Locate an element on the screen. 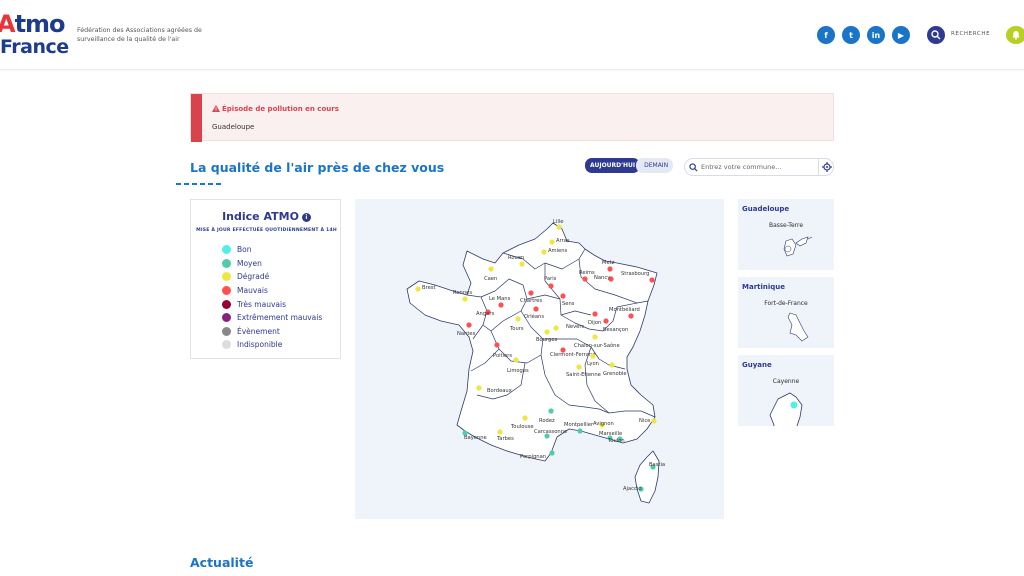  alert-title: Épisode de pollution en cours is located at coordinates (275, 109).